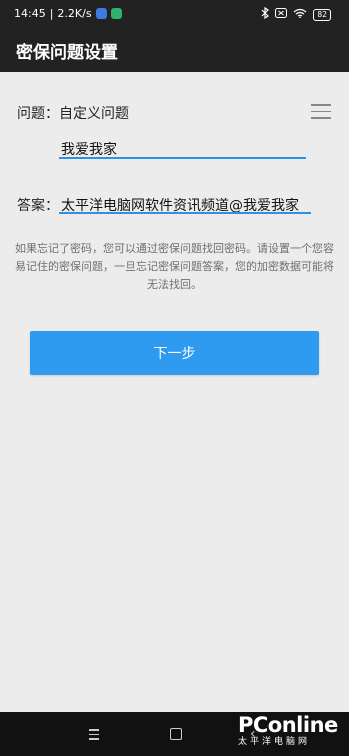  I want to click on status-left: 14:45 | 2.2K/s, so click(68, 13).